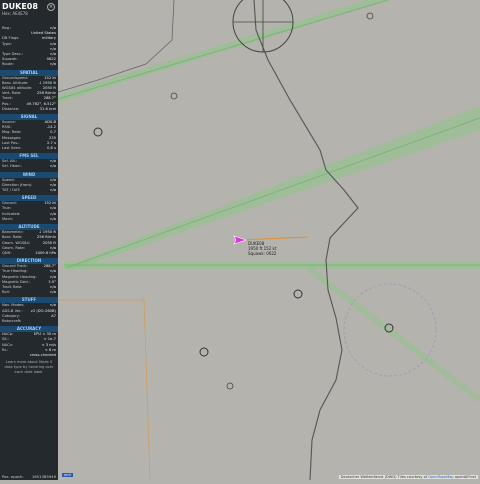 Image resolution: width=480 pixels, height=484 pixels. Describe the element at coordinates (6, 292) in the screenshot. I see `direction-label: Roll:` at that location.